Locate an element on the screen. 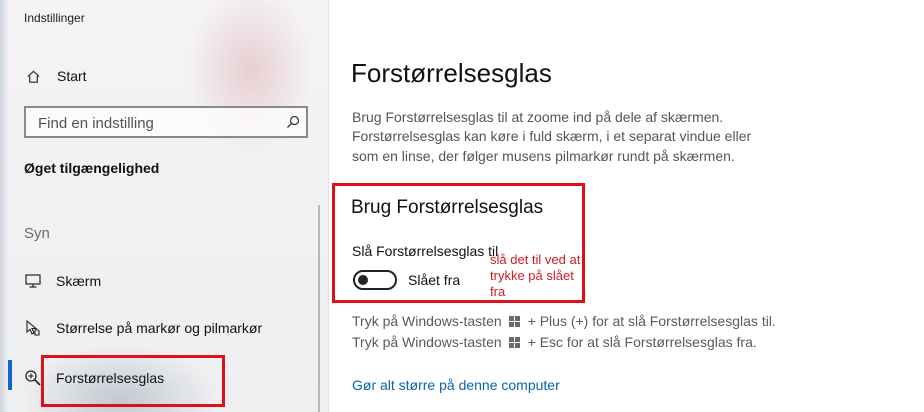 This screenshot has height=412, width=924. window-title: Indstillinger is located at coordinates (54, 18).